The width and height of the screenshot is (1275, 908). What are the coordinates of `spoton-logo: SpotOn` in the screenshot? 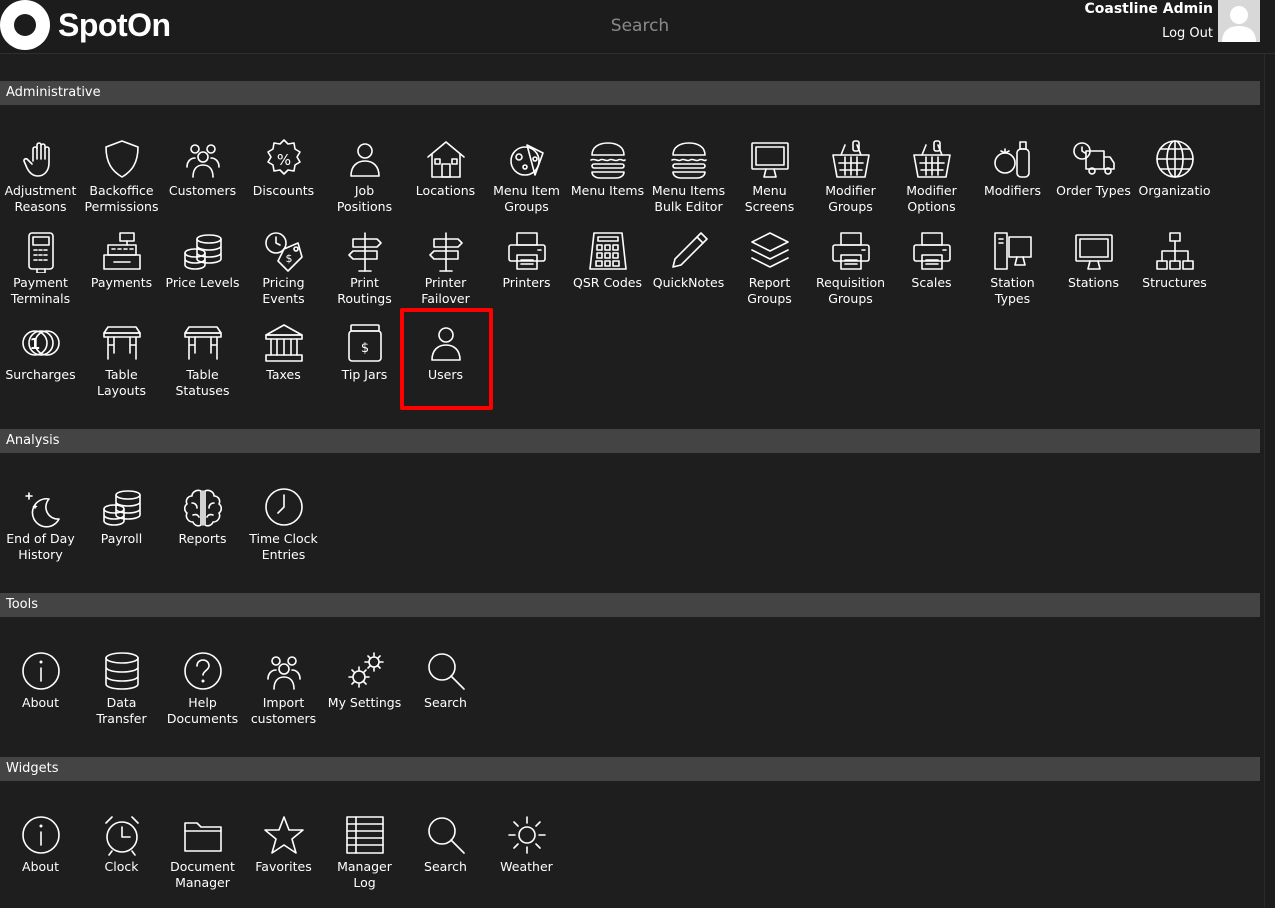 It's located at (85, 25).